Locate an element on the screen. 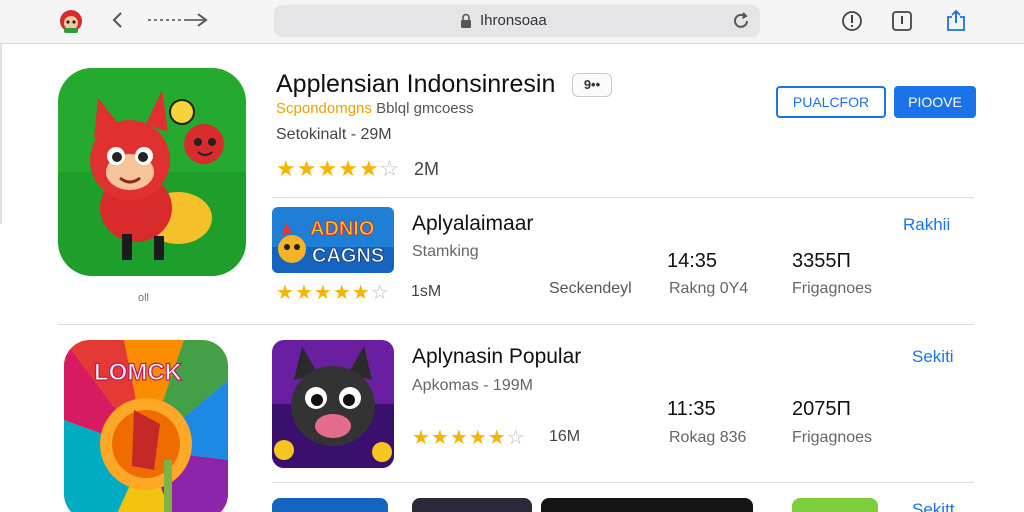 The width and height of the screenshot is (1024, 512). mascot-logo-icon is located at coordinates (71, 21).